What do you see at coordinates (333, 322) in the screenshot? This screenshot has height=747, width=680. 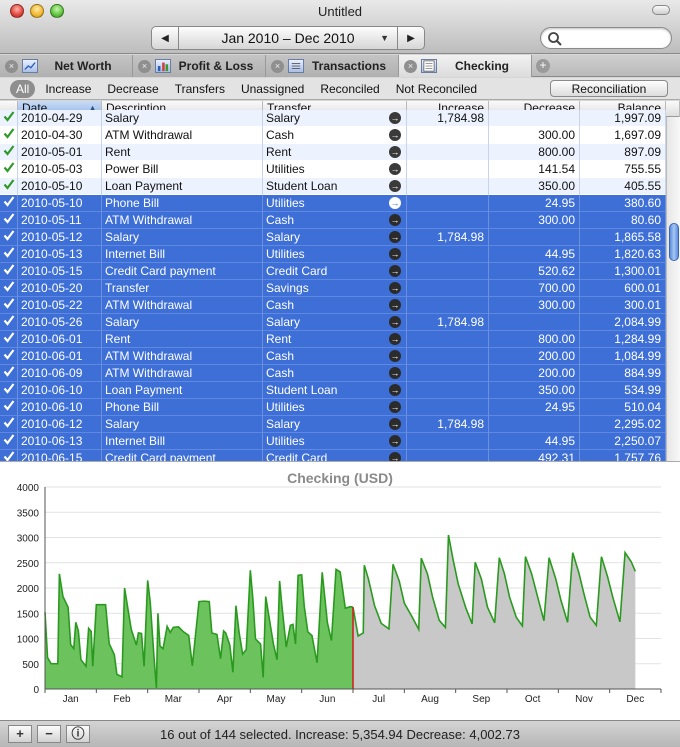 I see `table-row: 2010-05-26 Salary Salary → 1,784.98 2,084.99` at bounding box center [333, 322].